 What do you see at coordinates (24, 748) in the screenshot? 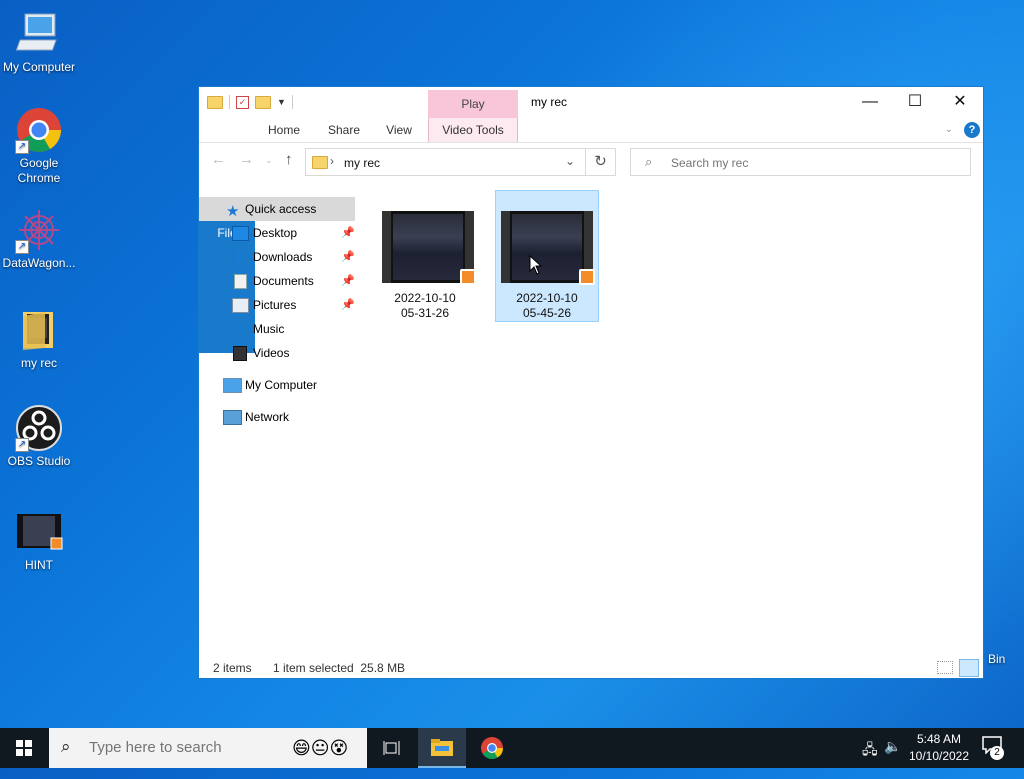
I see `start-button` at bounding box center [24, 748].